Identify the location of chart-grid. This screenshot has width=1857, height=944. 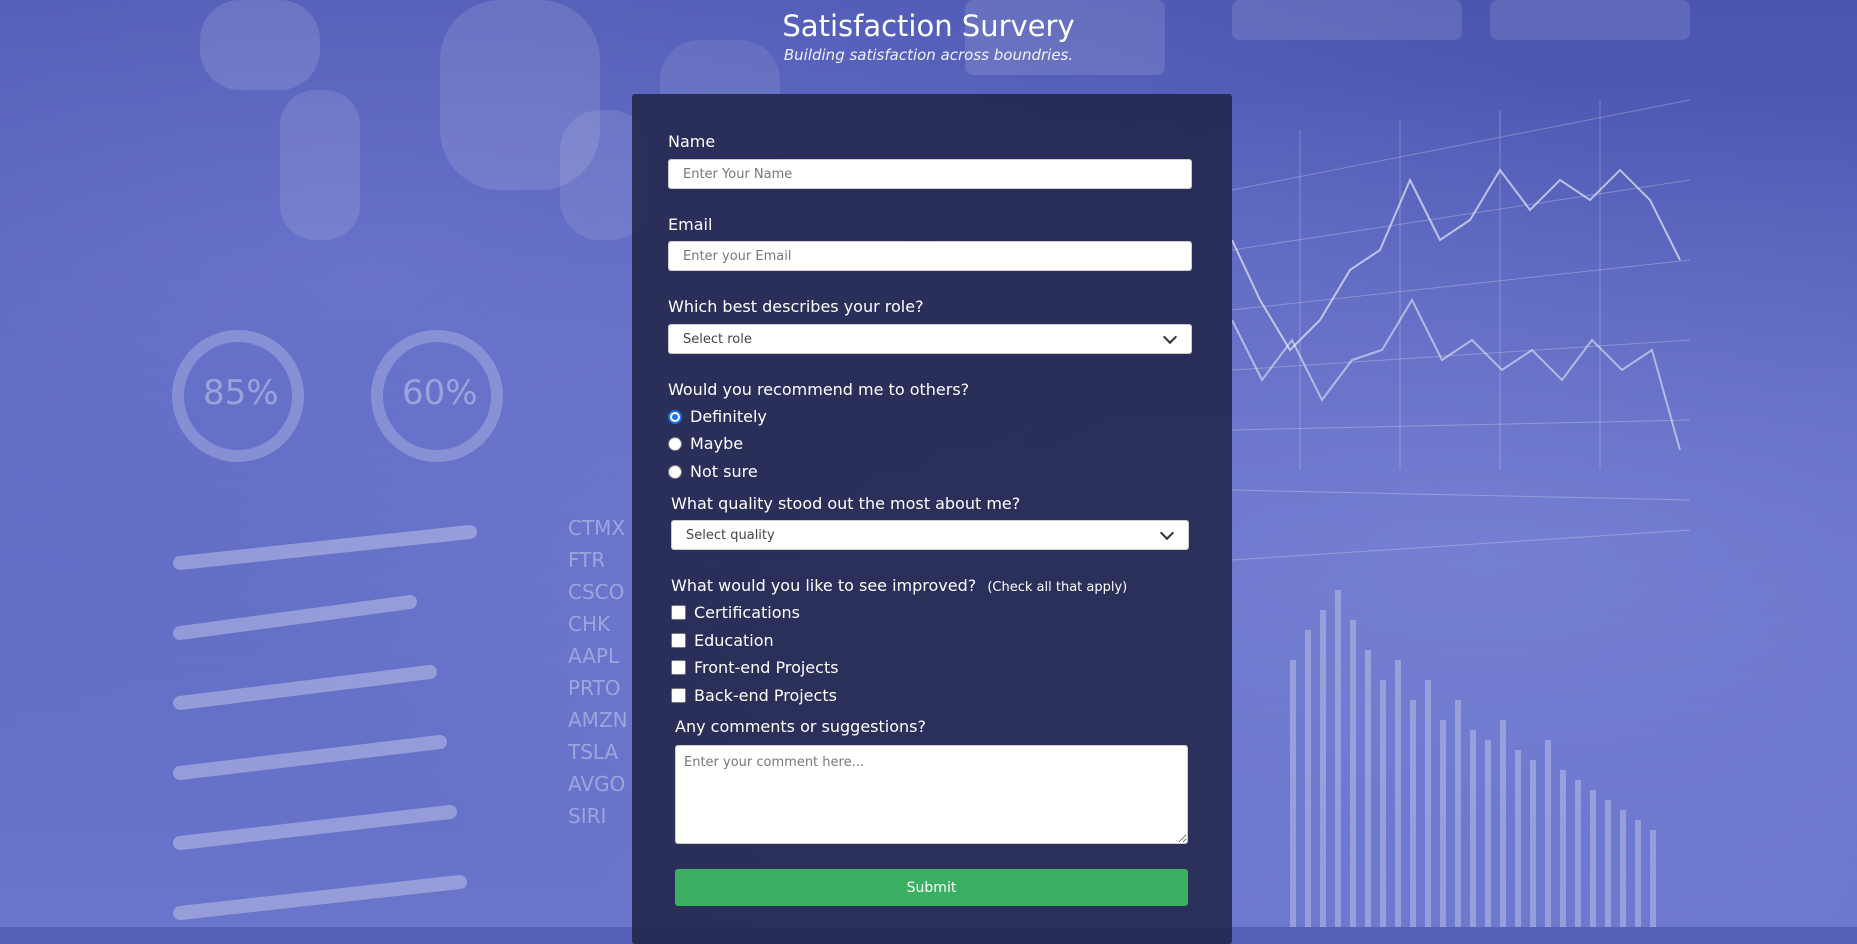
(1461, 330).